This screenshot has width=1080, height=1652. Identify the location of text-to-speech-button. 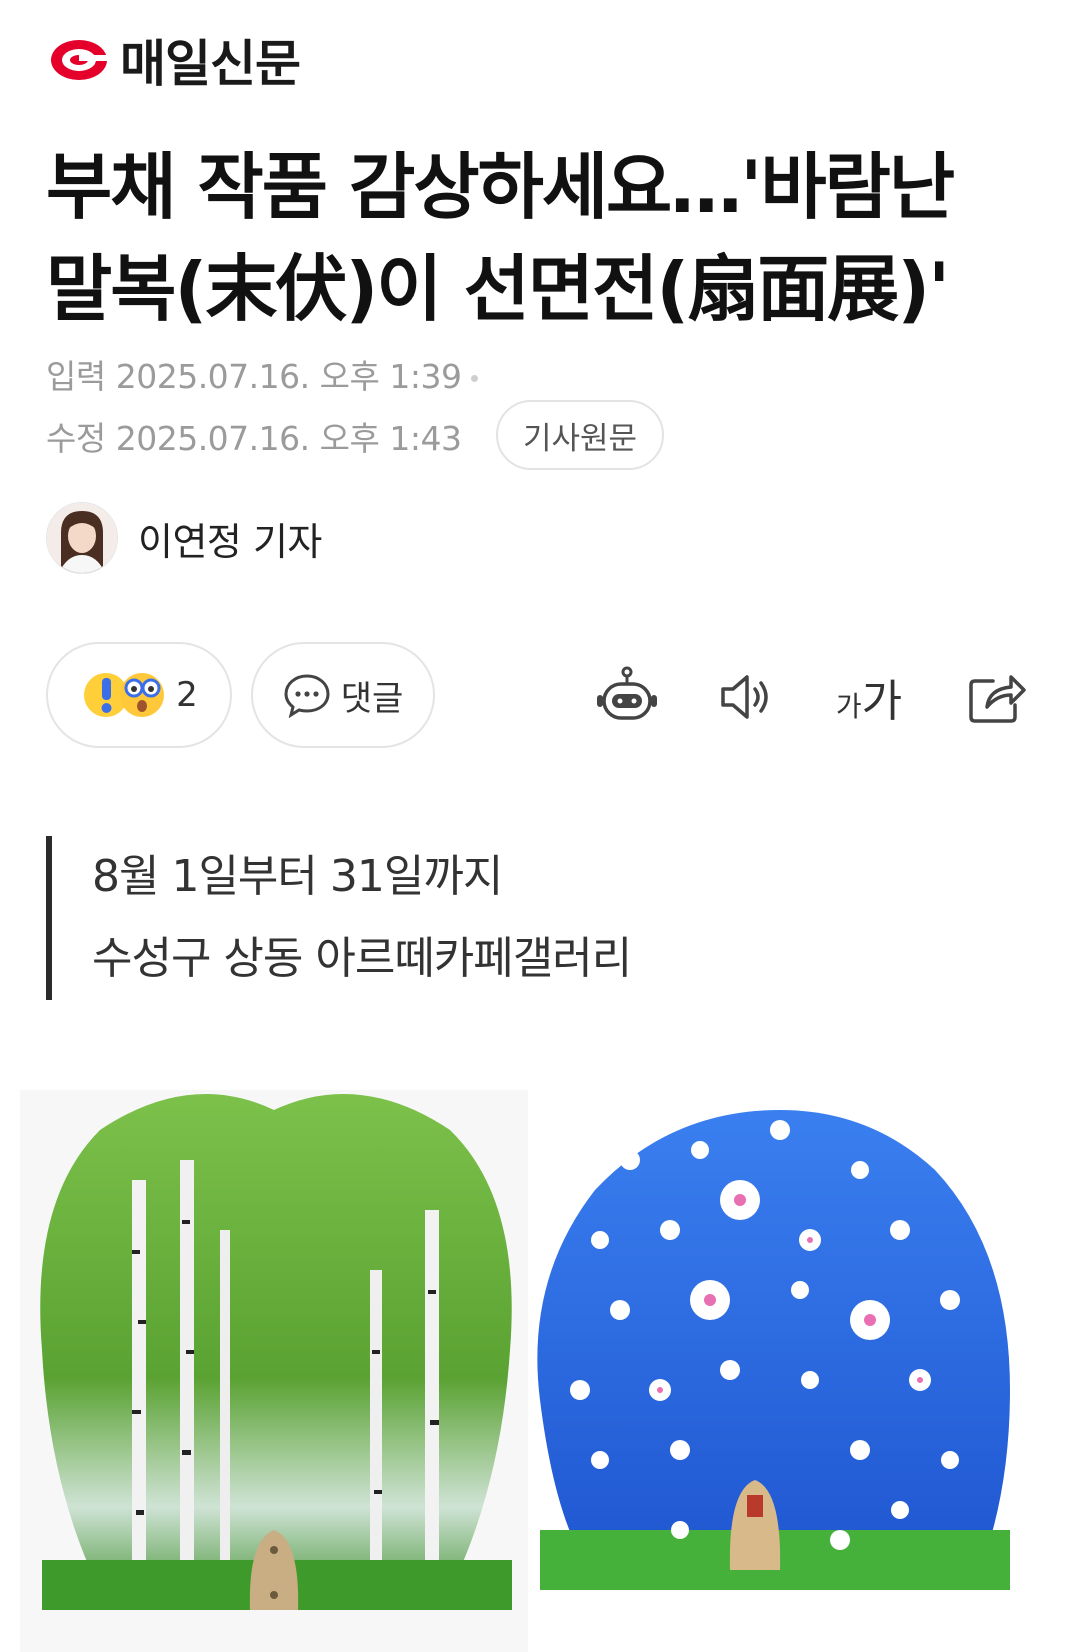
(747, 697).